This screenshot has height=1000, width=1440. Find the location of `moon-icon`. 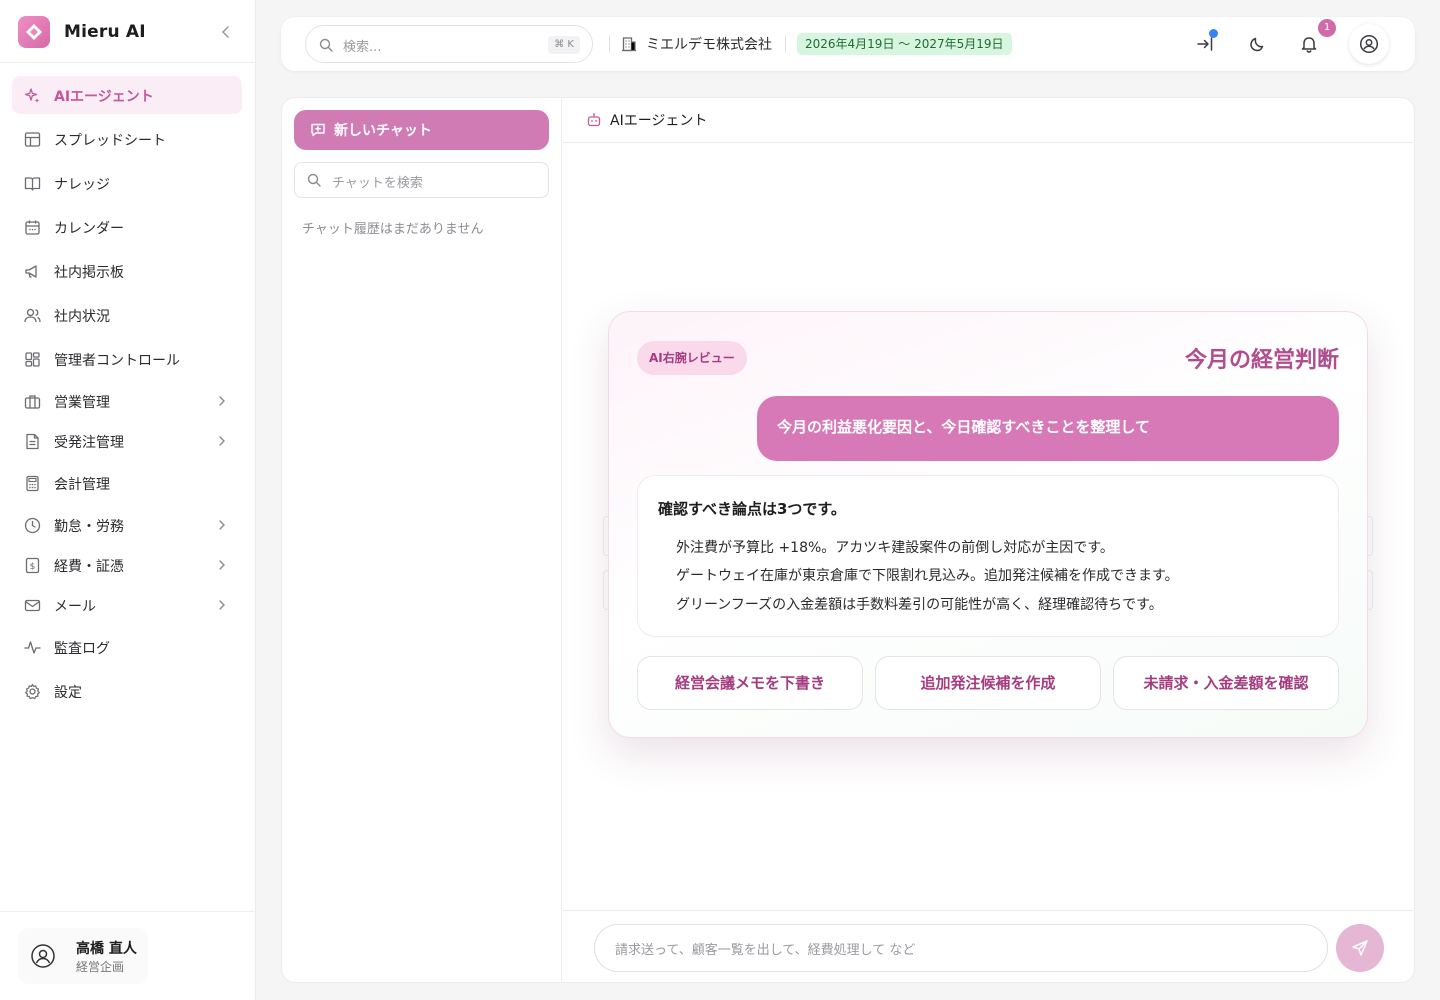

moon-icon is located at coordinates (1257, 44).